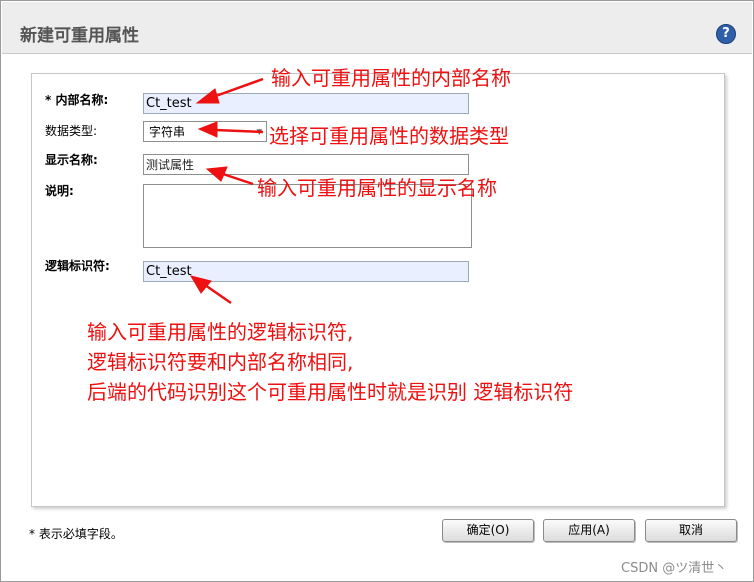  What do you see at coordinates (77, 100) in the screenshot?
I see `internal-name-label: * 内部名称:` at bounding box center [77, 100].